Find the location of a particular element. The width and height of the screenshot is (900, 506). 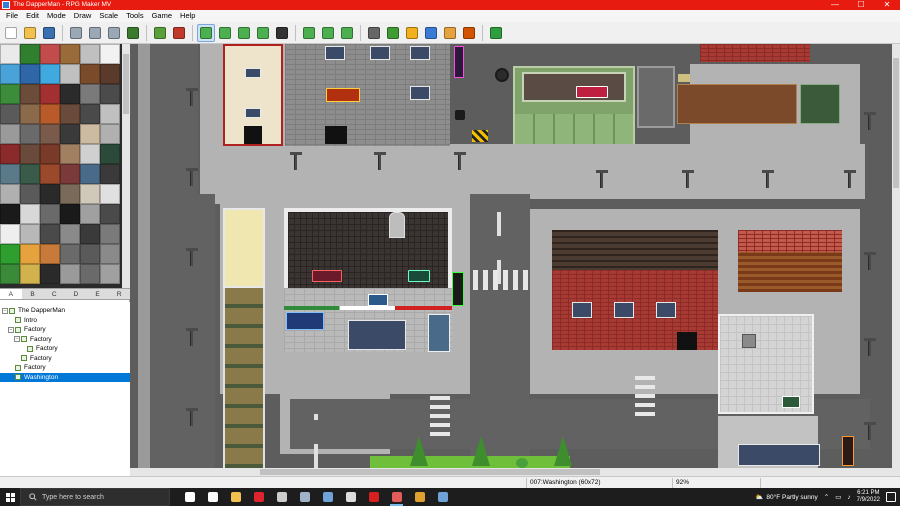

tray-overflow-icon: ⌃ is located at coordinates (826, 497).